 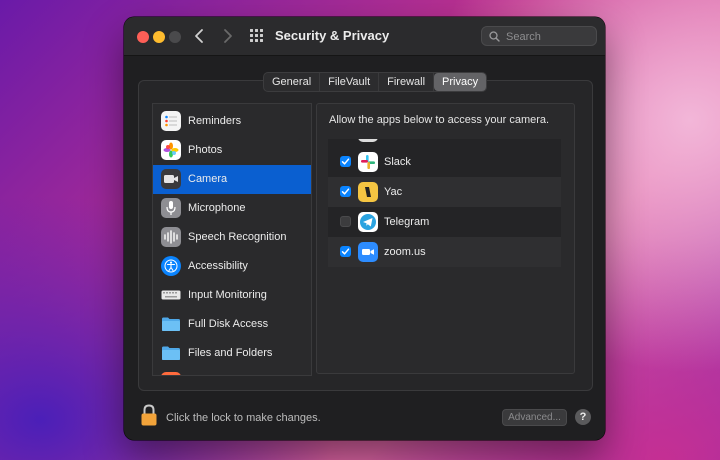 What do you see at coordinates (397, 162) in the screenshot?
I see `app-label: Slack` at bounding box center [397, 162].